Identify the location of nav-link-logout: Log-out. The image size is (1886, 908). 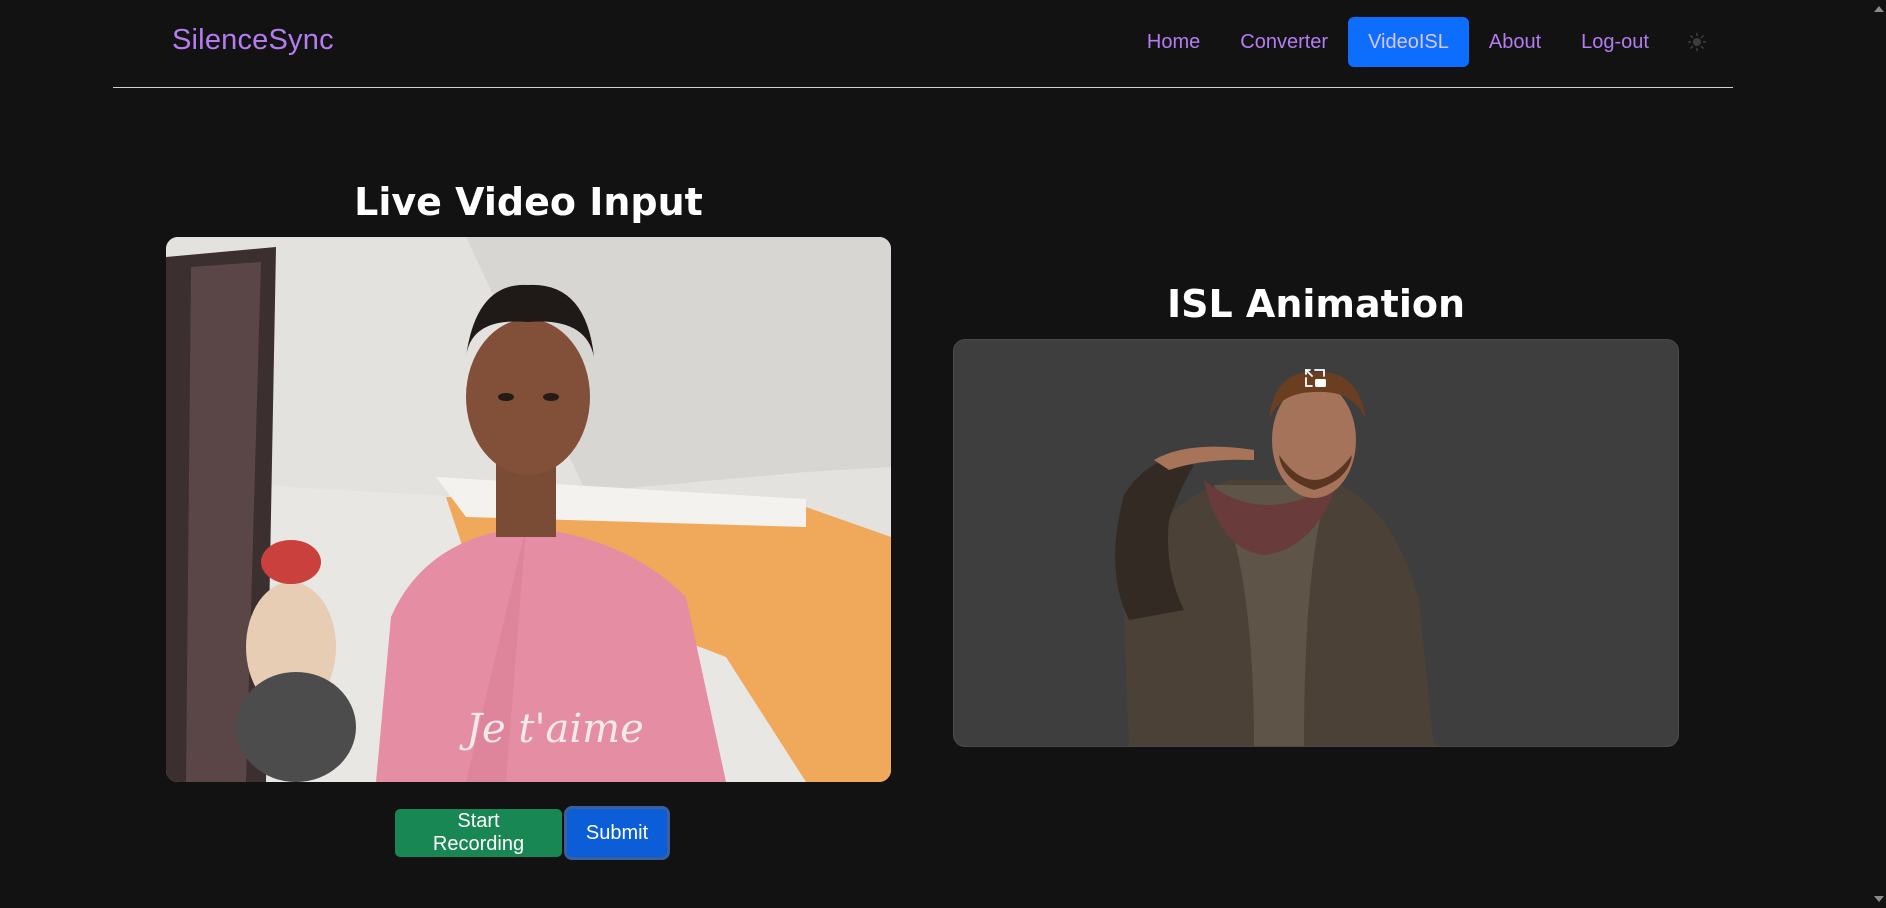
(1615, 42).